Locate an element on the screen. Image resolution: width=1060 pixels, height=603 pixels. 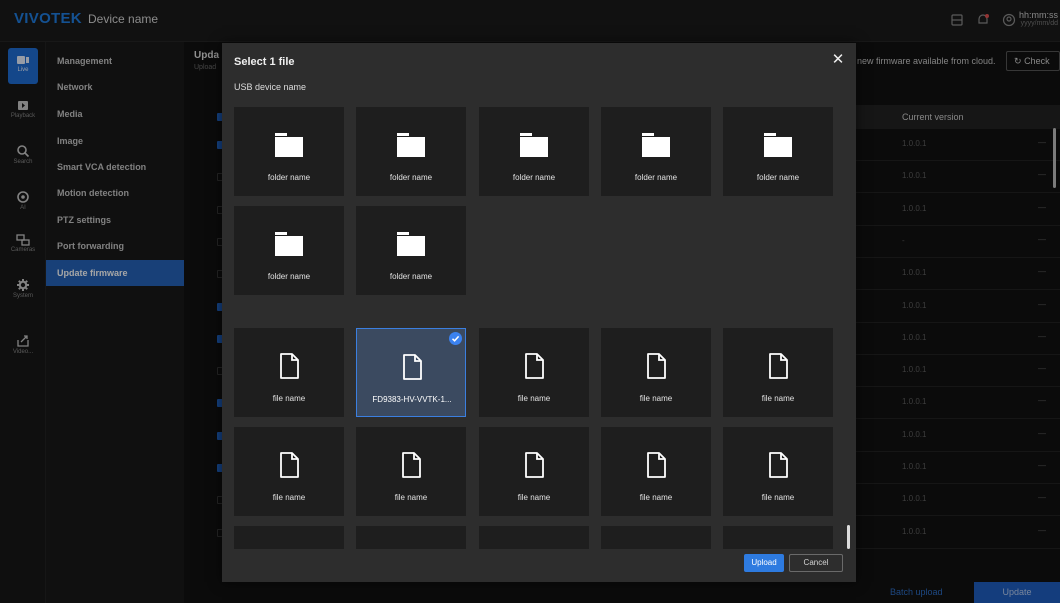
usb-device-name: USB device name is located at coordinates (270, 87).